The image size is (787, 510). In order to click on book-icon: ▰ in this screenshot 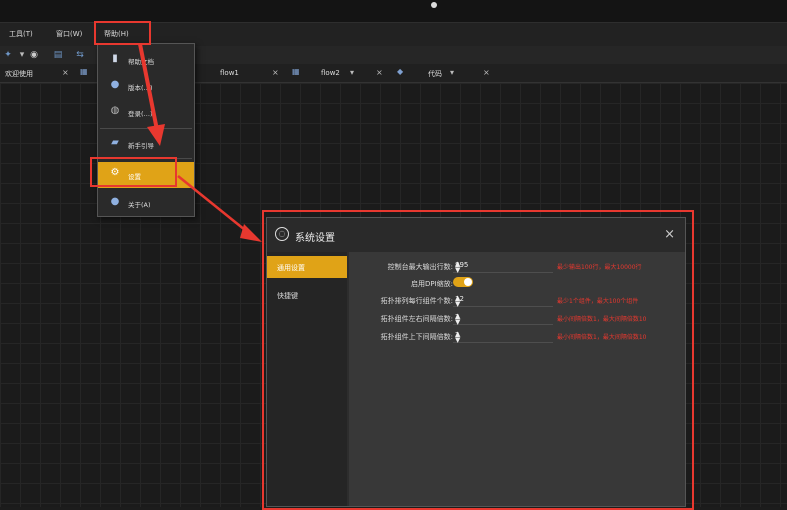, I will do `click(115, 142)`.